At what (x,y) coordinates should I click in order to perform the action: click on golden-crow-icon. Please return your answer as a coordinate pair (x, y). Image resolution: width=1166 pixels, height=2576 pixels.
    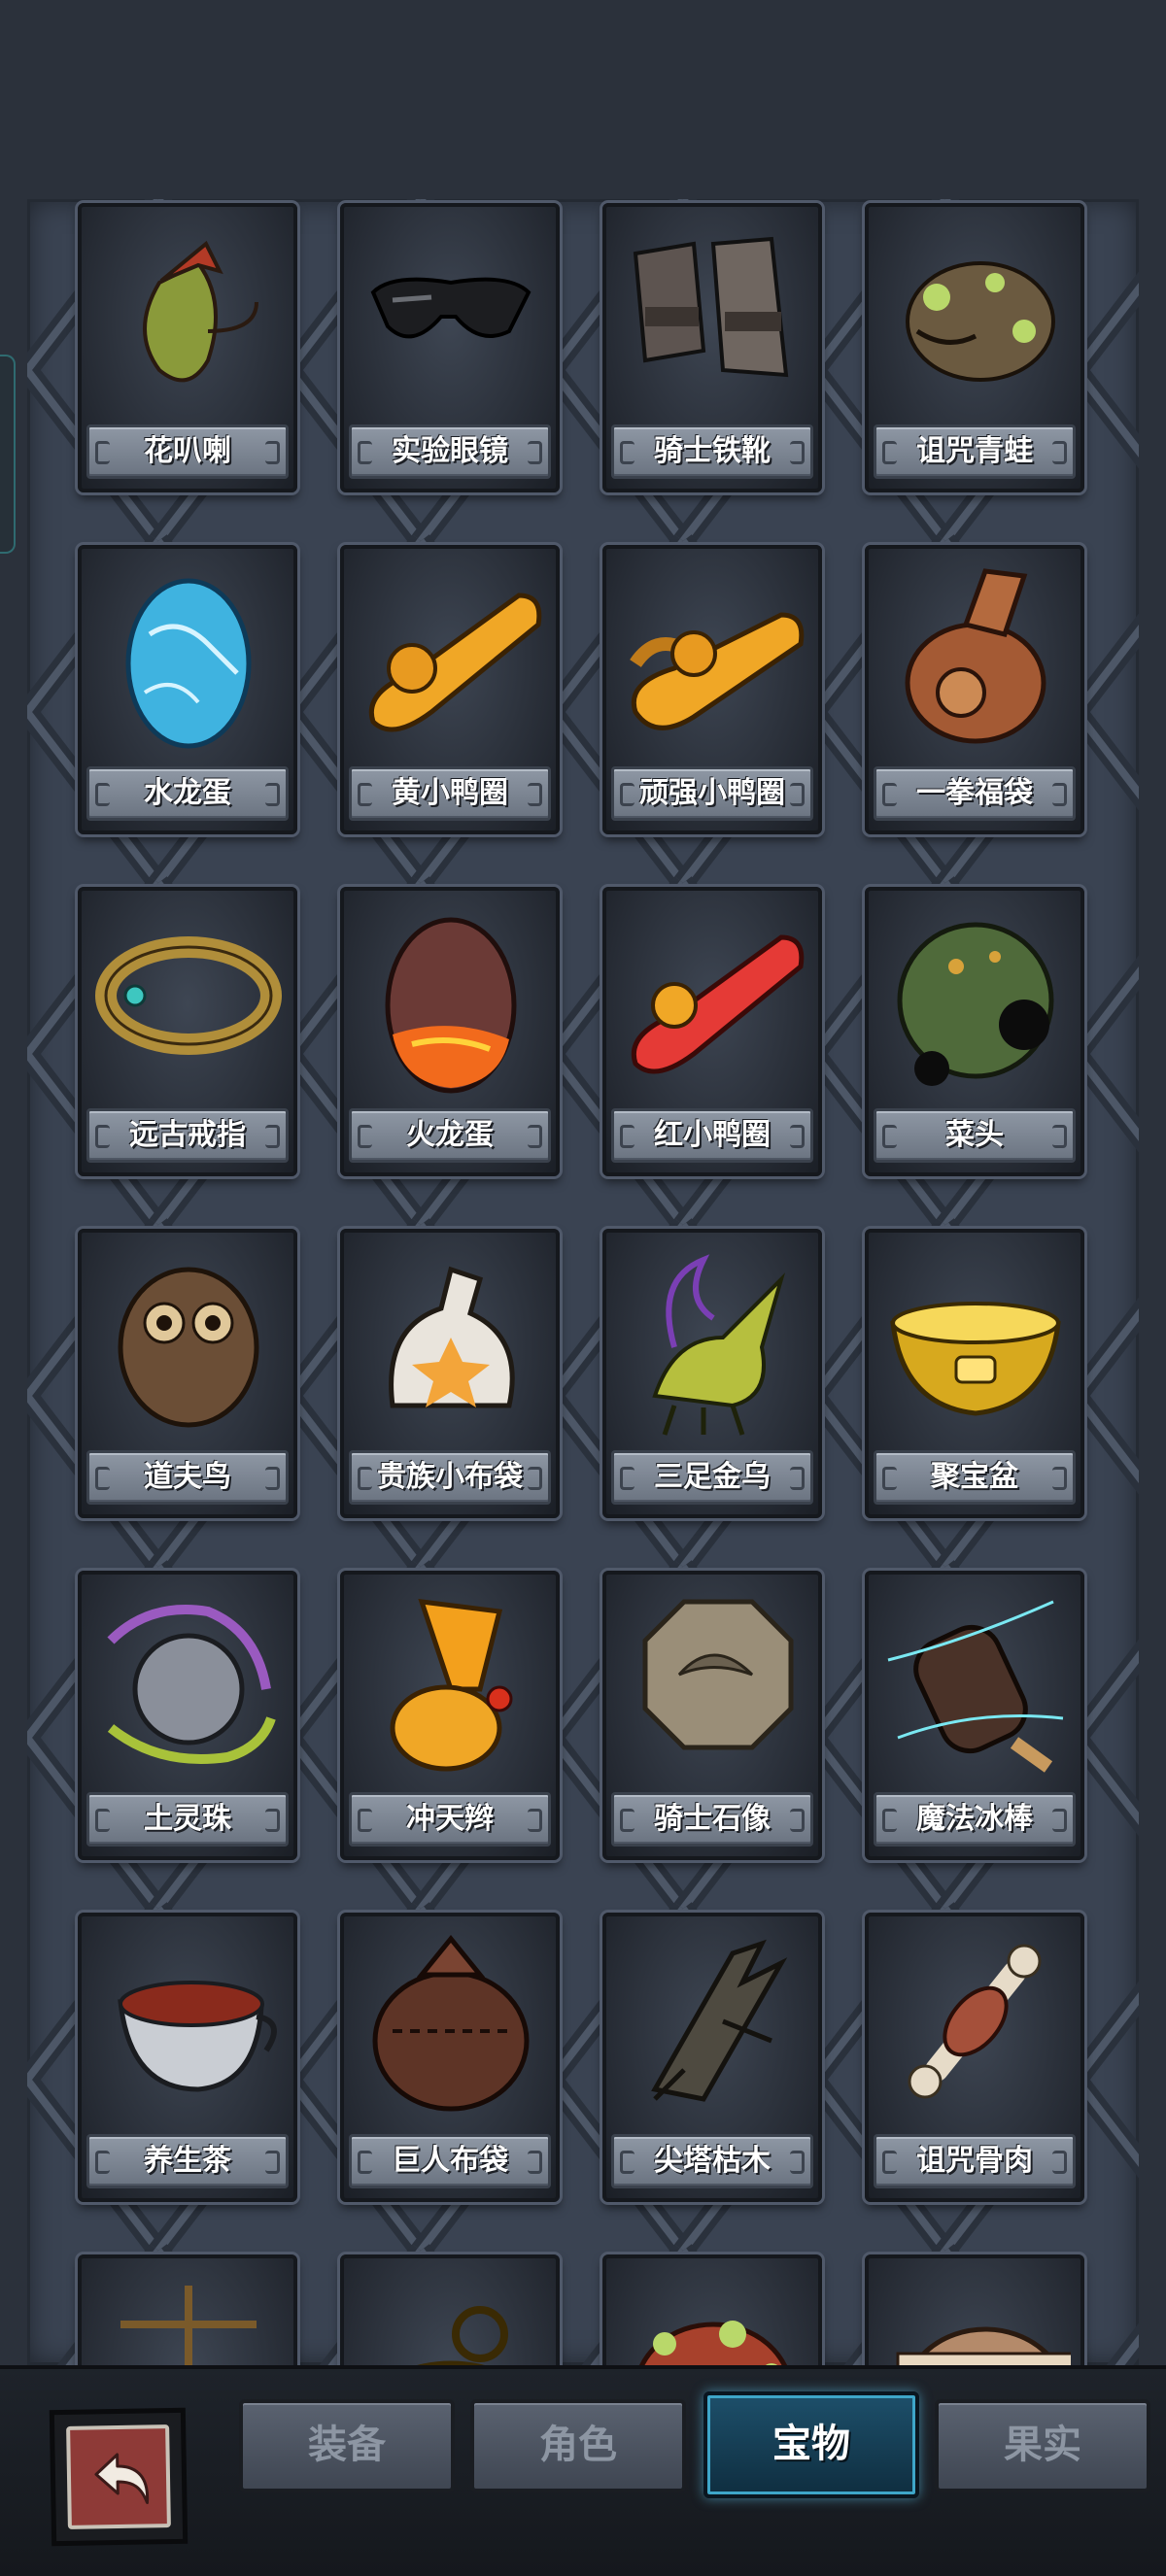
    Looking at the image, I should click on (712, 1340).